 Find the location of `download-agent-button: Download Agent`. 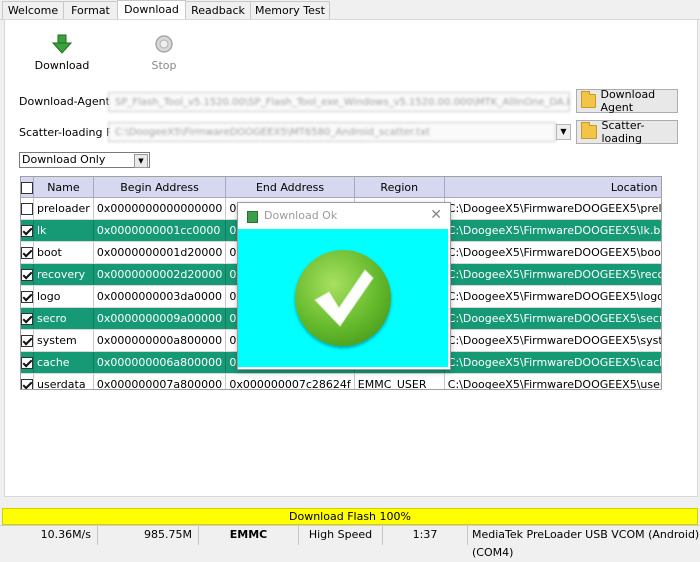

download-agent-button: Download Agent is located at coordinates (627, 101).